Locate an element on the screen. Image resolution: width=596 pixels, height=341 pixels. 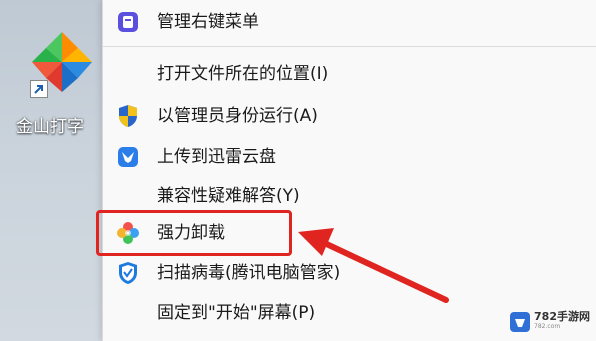
watermark-subtext: 782.com is located at coordinates (547, 326).